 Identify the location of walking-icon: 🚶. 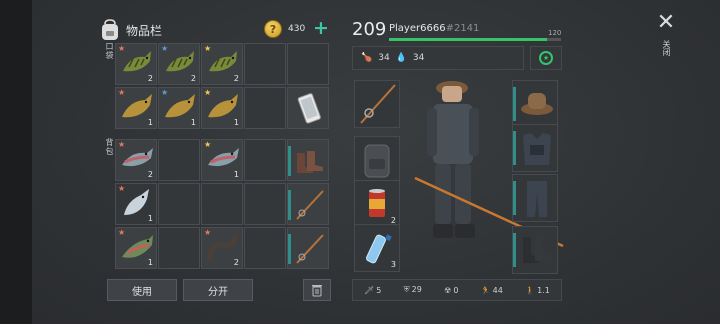
(530, 290).